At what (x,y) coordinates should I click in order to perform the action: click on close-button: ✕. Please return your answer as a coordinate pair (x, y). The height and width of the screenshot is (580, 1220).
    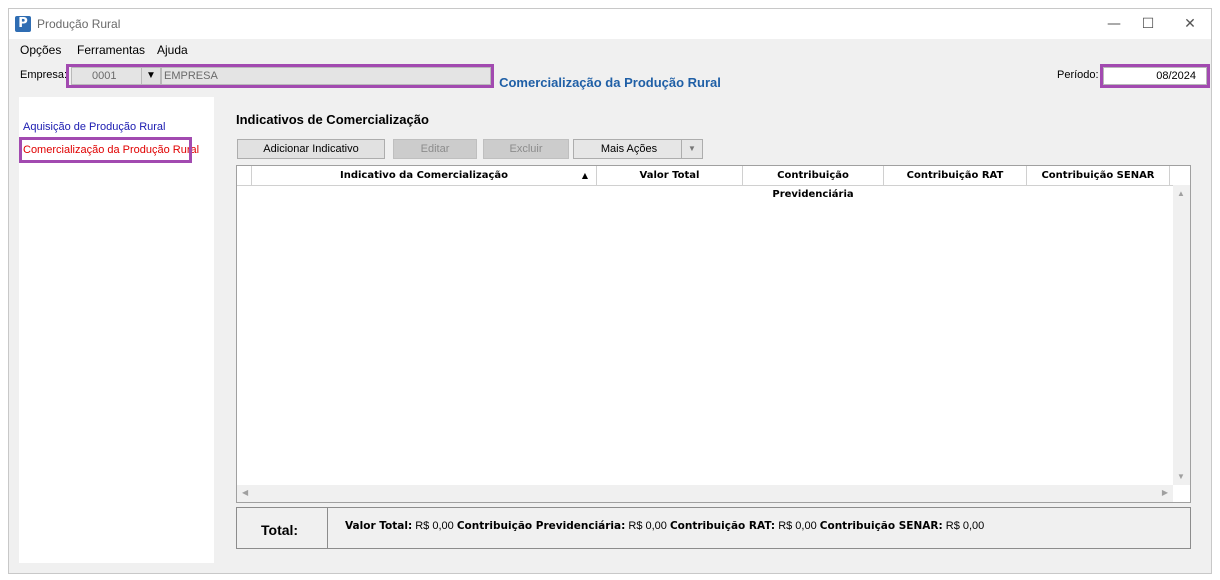
    Looking at the image, I should click on (1190, 24).